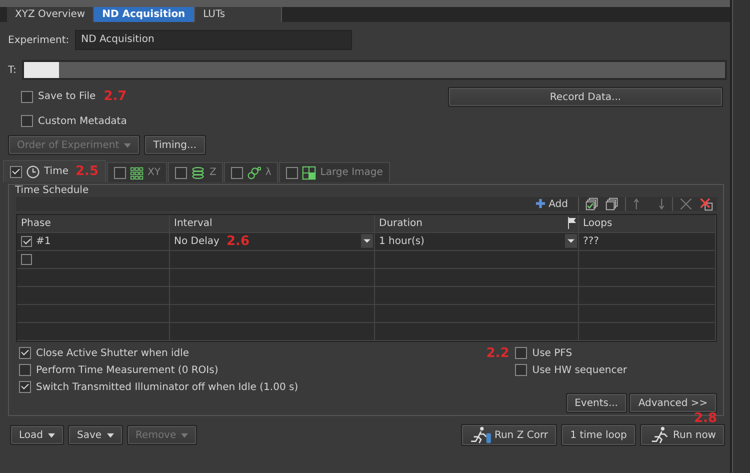 The image size is (750, 473). Describe the element at coordinates (591, 241) in the screenshot. I see `table-cell: ???` at that location.